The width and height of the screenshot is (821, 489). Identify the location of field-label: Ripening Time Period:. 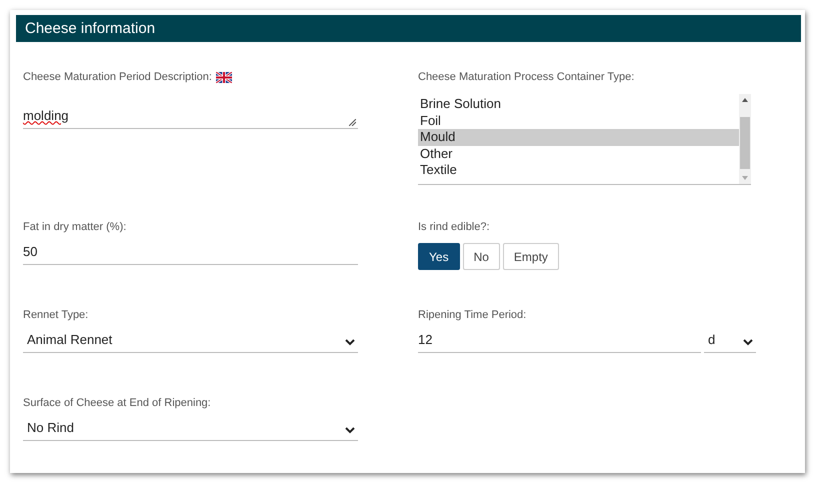
(472, 315).